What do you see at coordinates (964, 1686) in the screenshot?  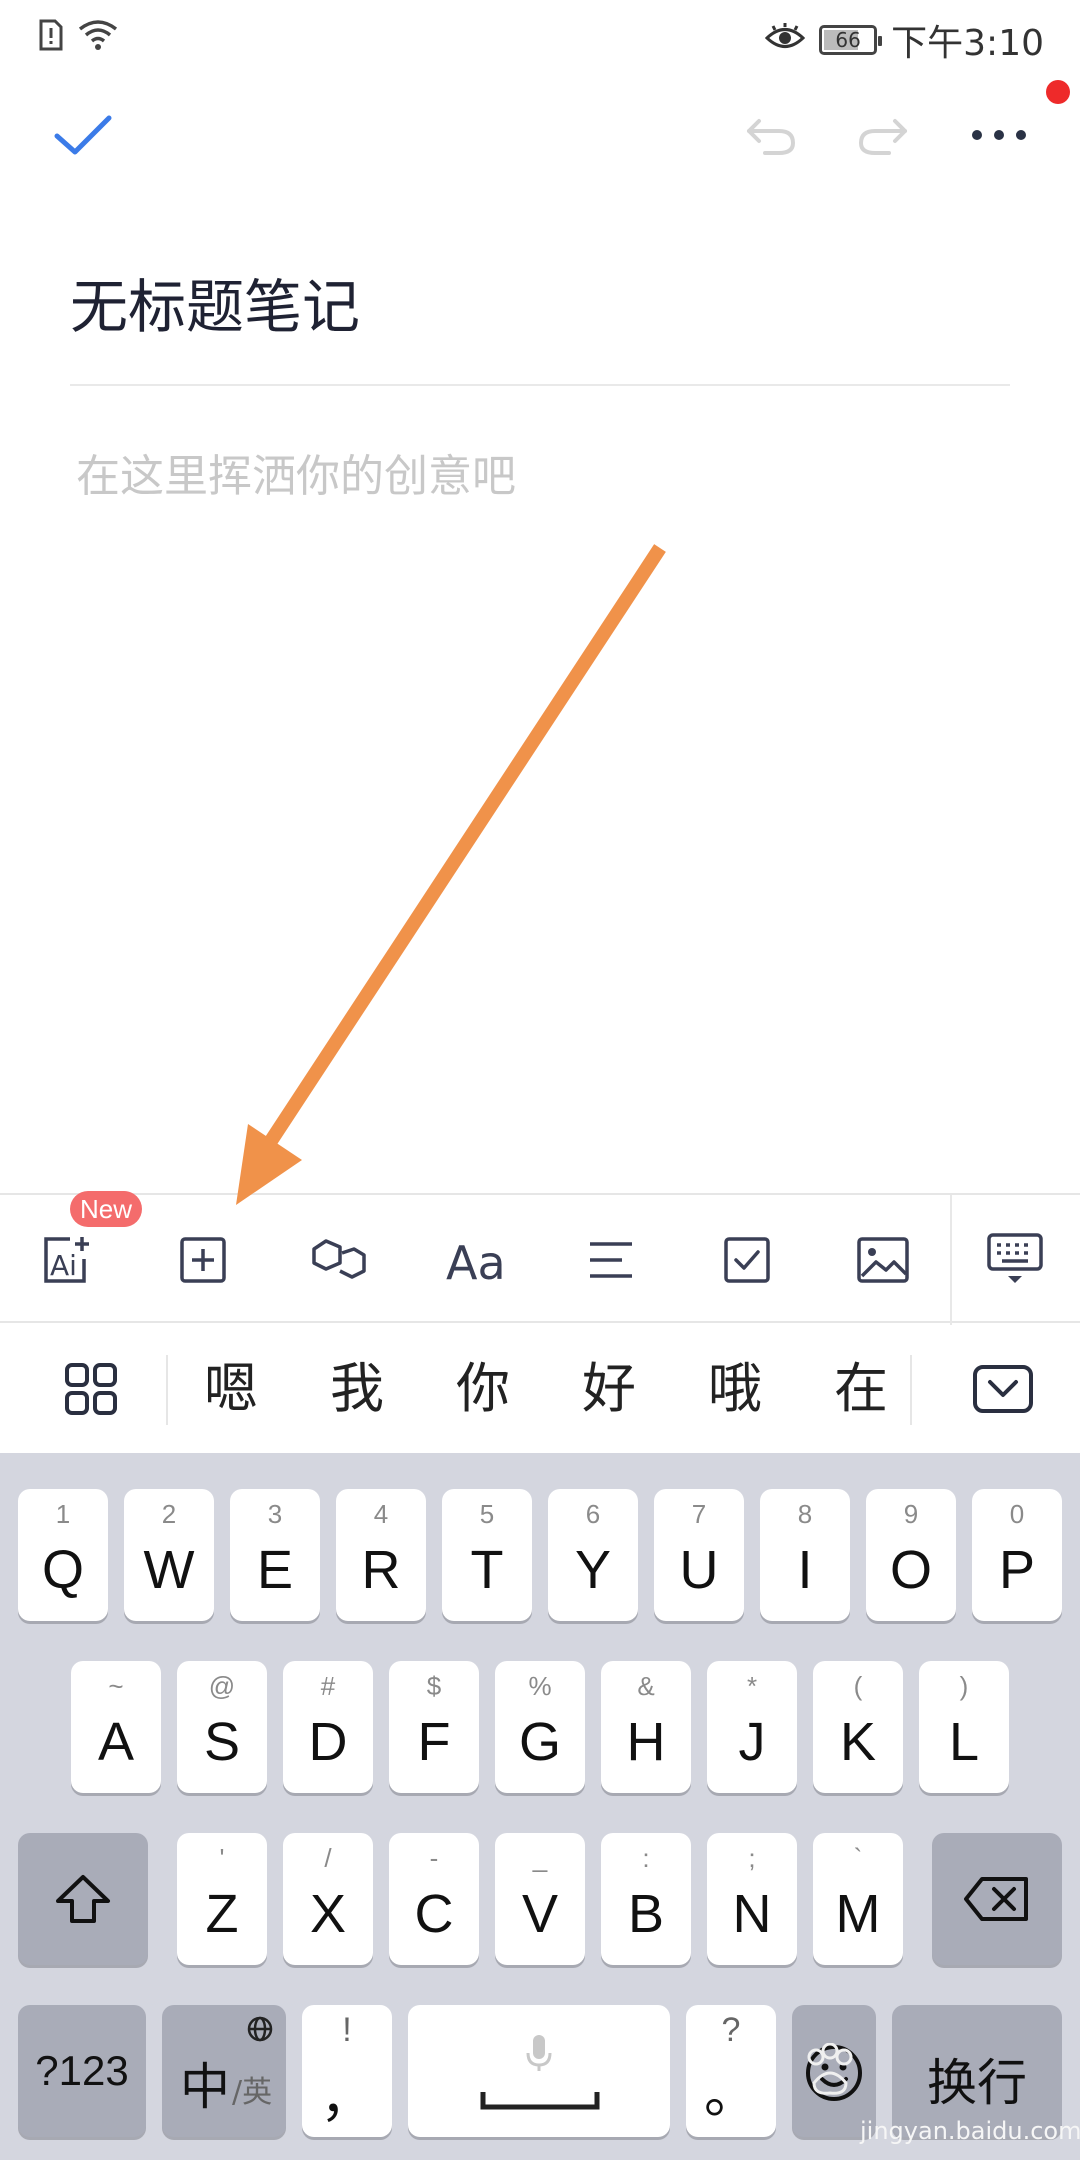 I see `key-hint: )` at bounding box center [964, 1686].